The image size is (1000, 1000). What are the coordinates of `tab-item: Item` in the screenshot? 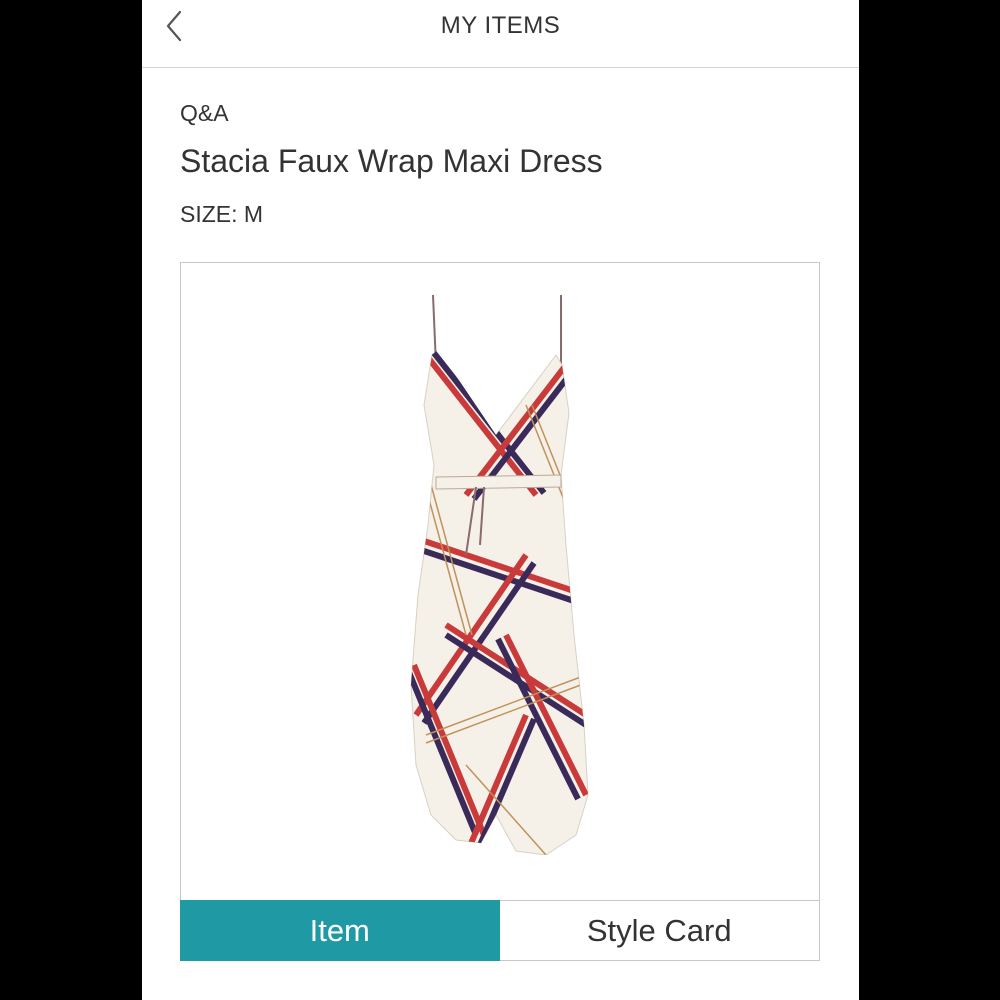 It's located at (340, 930).